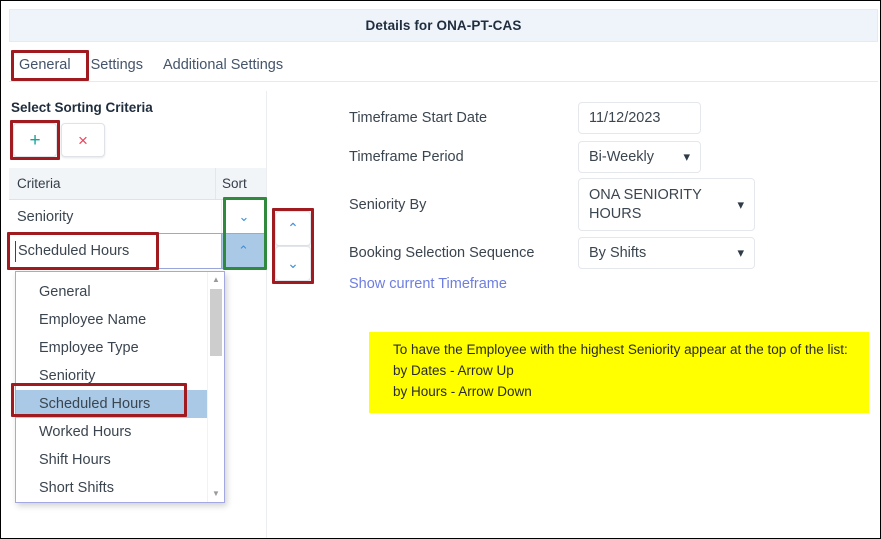 The width and height of the screenshot is (881, 539). Describe the element at coordinates (82, 107) in the screenshot. I see `select-sorting-criteria-label: Select Sorting Criteria` at that location.